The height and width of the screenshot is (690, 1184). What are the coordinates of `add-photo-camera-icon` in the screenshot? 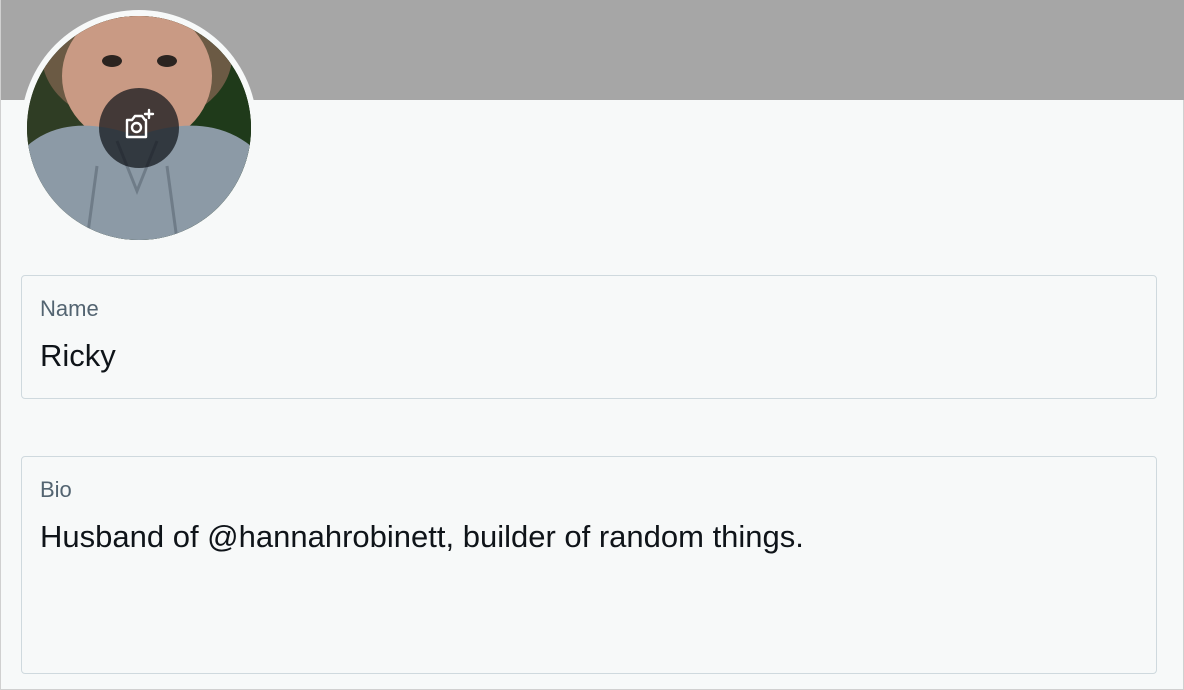 It's located at (139, 128).